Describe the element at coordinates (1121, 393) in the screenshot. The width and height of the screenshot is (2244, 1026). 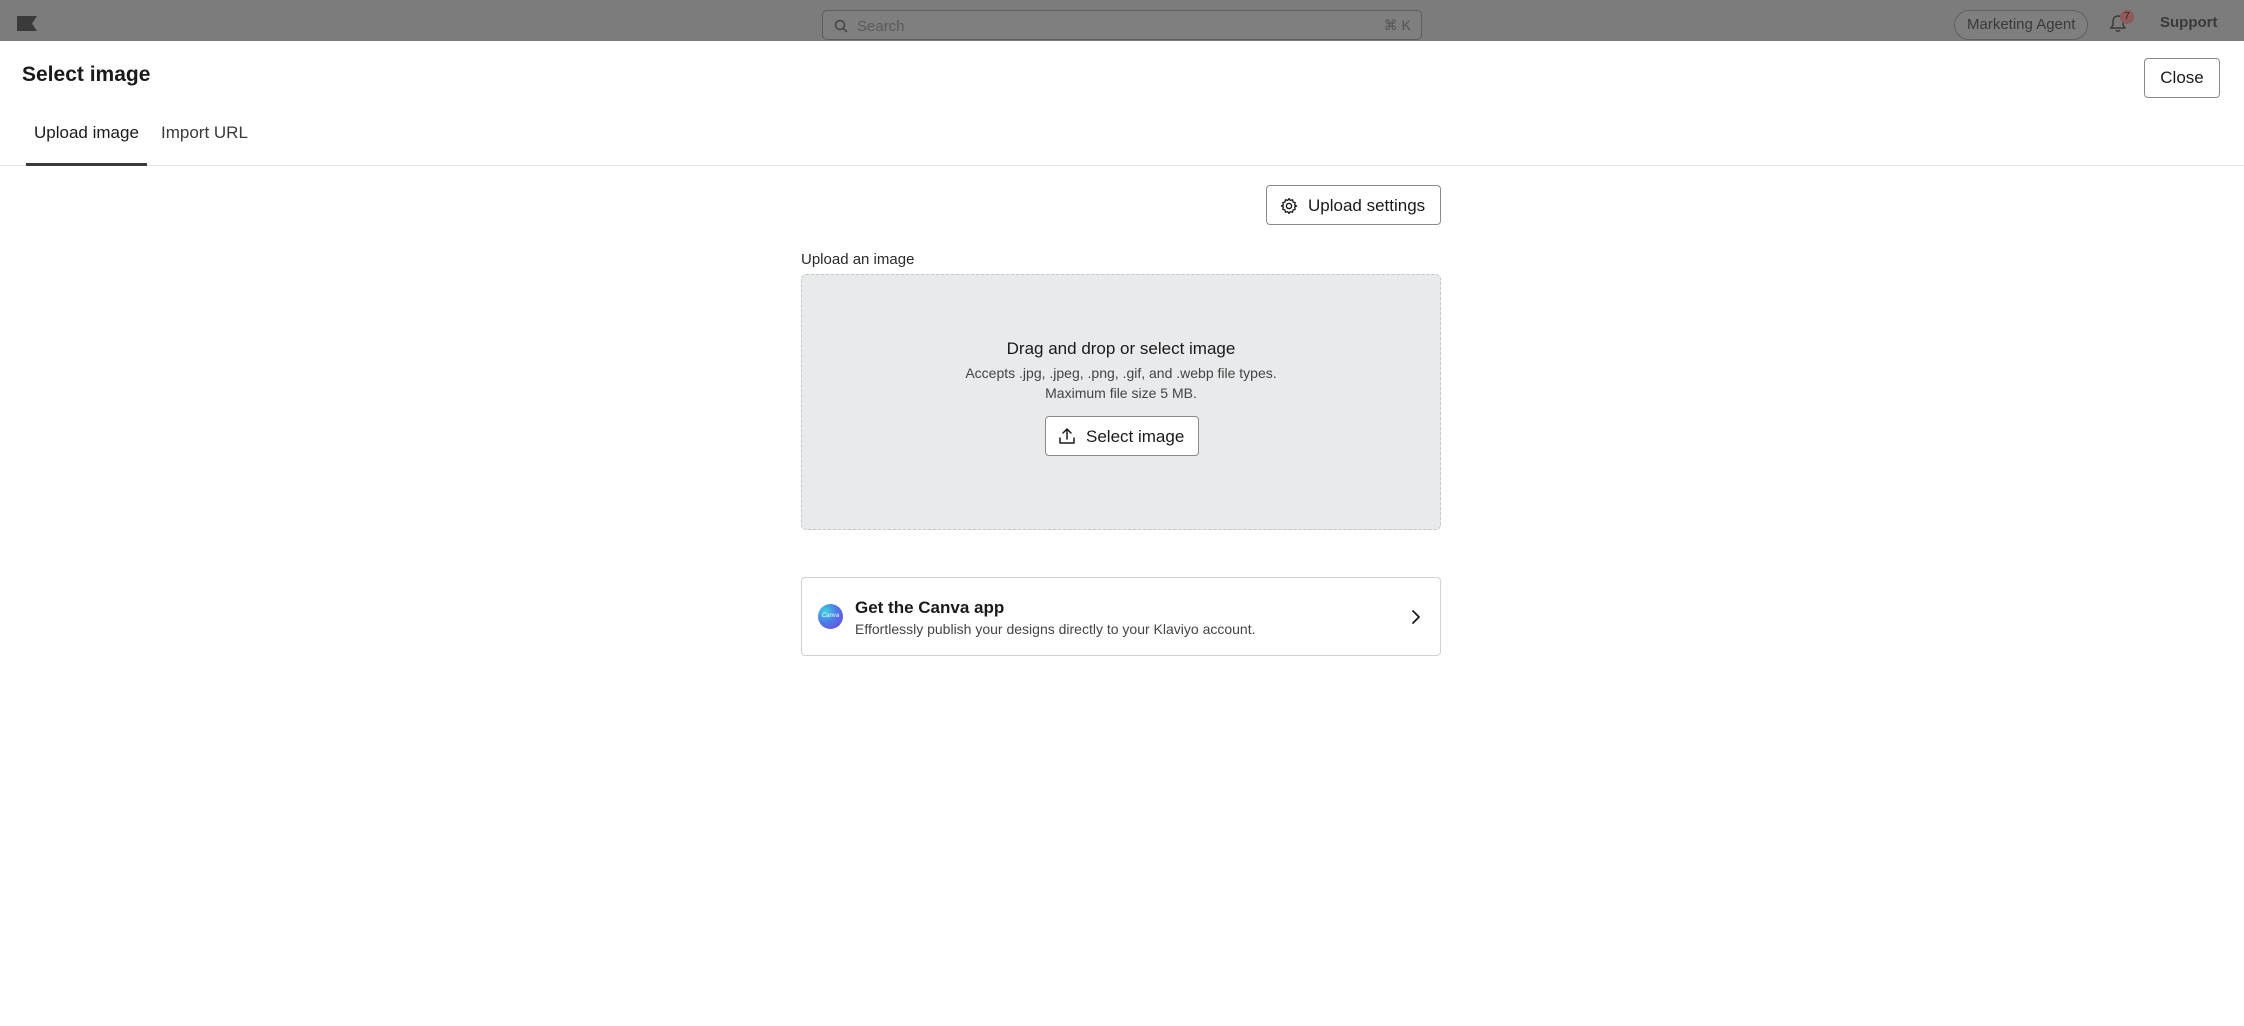
I see `max-size-text: Maximum file size 5 MB.` at that location.